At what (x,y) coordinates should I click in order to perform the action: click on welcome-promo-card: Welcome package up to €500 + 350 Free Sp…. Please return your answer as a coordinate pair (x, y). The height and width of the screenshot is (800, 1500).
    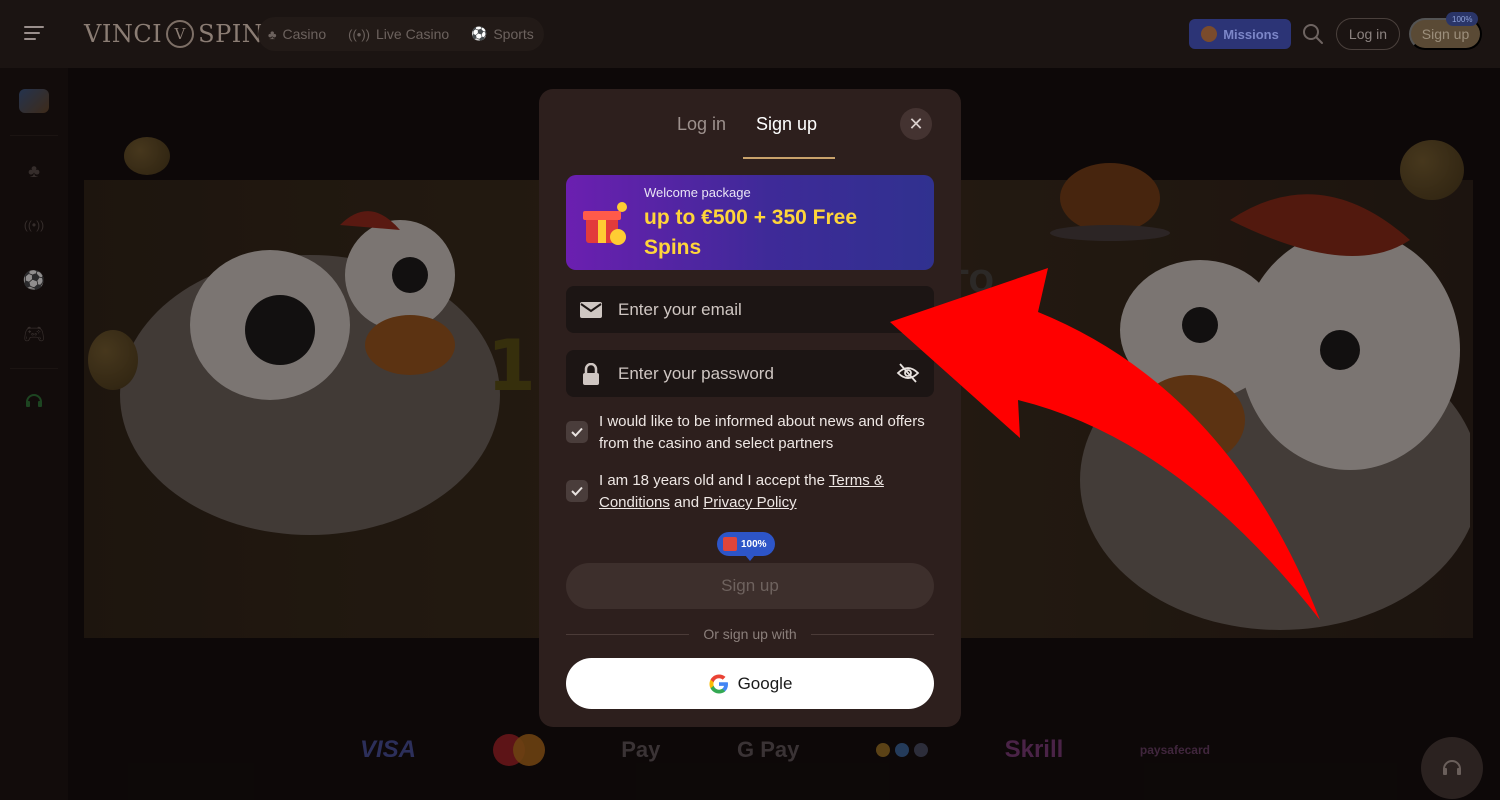
    Looking at the image, I should click on (750, 222).